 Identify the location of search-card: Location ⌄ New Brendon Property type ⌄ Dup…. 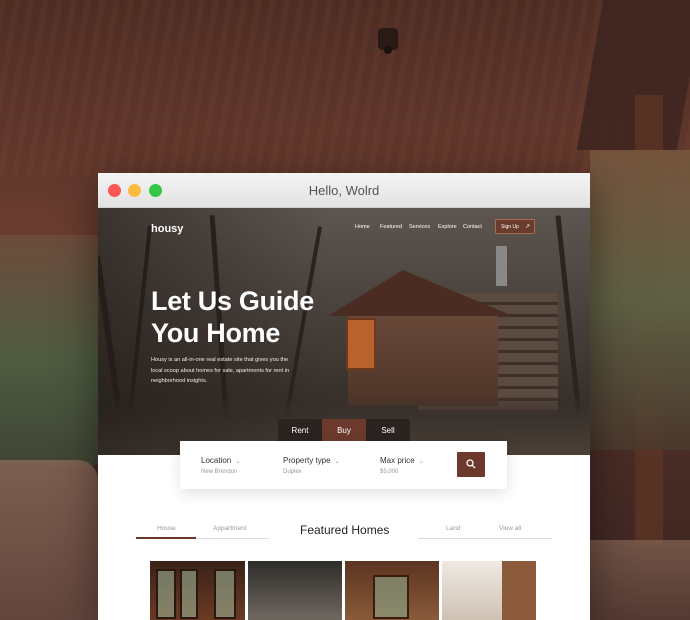
(343, 465).